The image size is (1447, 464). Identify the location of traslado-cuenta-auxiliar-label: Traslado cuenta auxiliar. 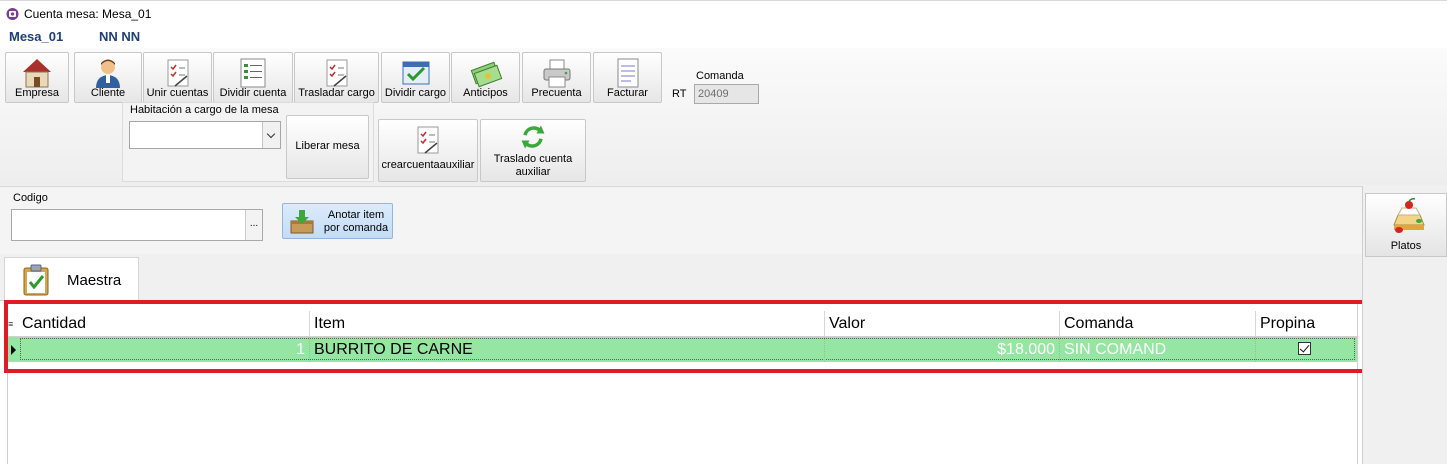
(533, 165).